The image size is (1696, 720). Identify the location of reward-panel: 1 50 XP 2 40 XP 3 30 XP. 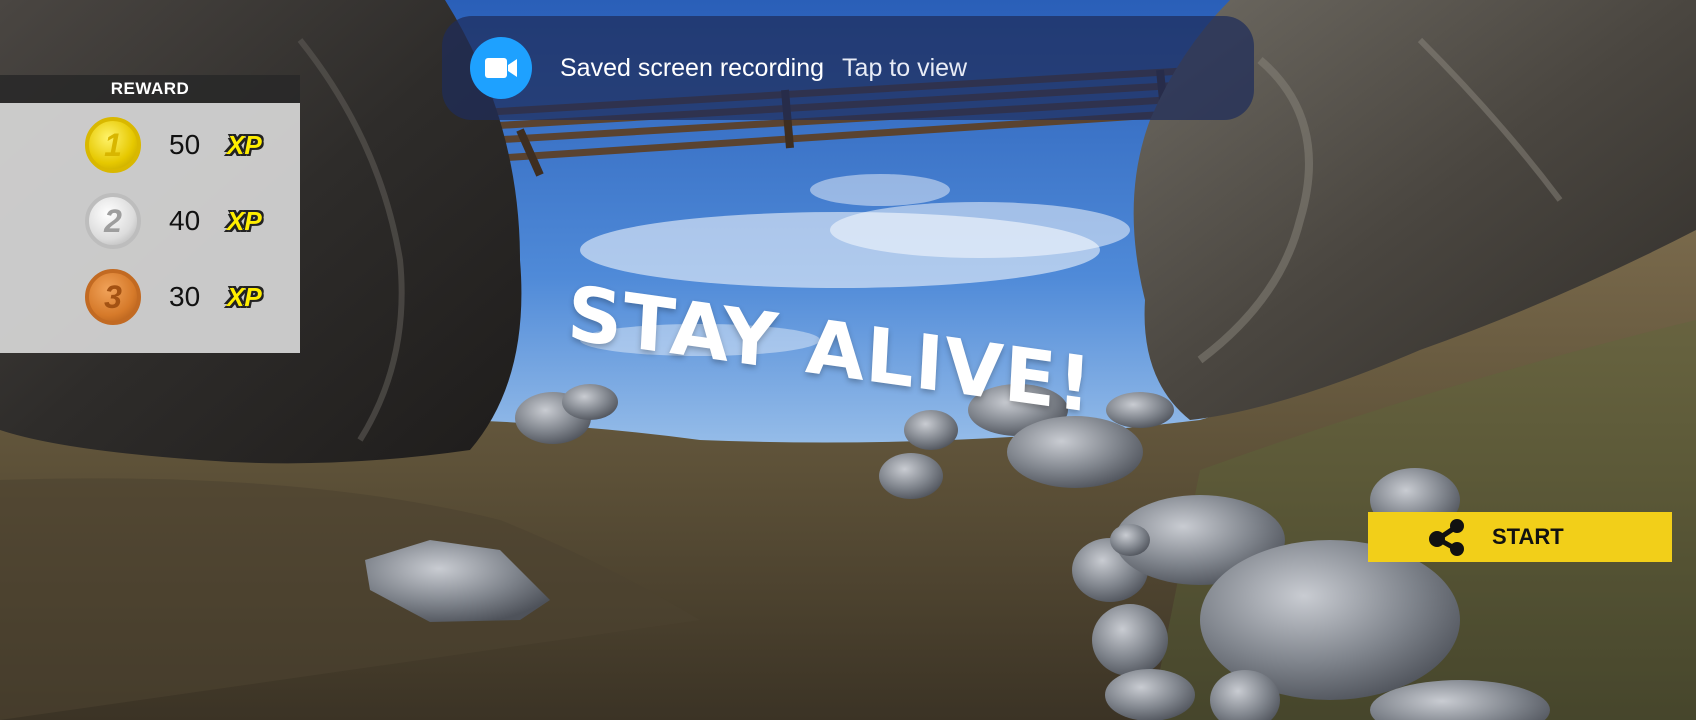
(150, 228).